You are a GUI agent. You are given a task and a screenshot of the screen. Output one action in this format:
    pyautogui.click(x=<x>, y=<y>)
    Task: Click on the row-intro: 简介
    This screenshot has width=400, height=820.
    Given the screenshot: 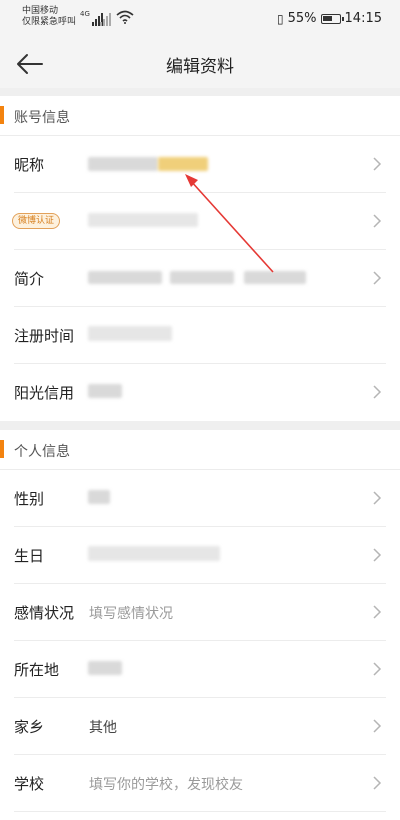 What is the action you would take?
    pyautogui.click(x=200, y=278)
    